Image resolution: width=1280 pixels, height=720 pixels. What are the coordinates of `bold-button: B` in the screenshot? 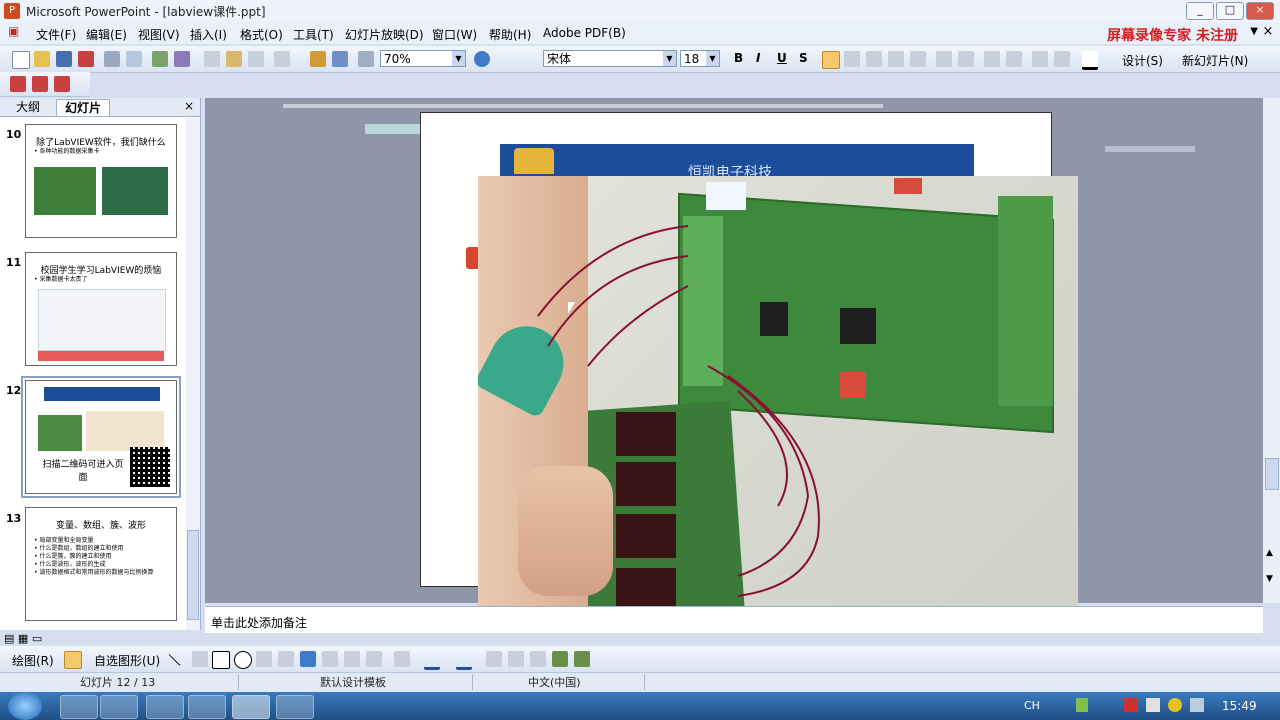 It's located at (738, 58).